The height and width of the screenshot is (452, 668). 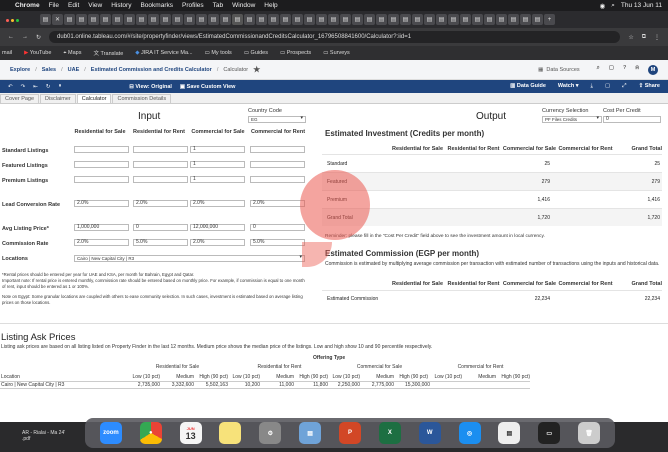 What do you see at coordinates (49, 70) in the screenshot?
I see `breadcrumb-sales: Sales` at bounding box center [49, 70].